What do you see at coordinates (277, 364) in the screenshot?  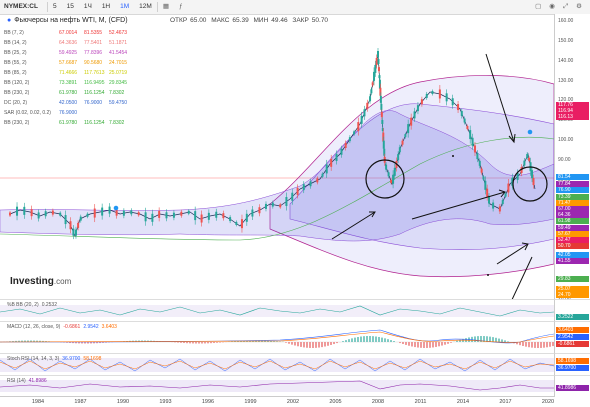 I see `stochrsi-pane: Stoch RSI (14, 14, 3, 3)36.970058.1698` at bounding box center [277, 364].